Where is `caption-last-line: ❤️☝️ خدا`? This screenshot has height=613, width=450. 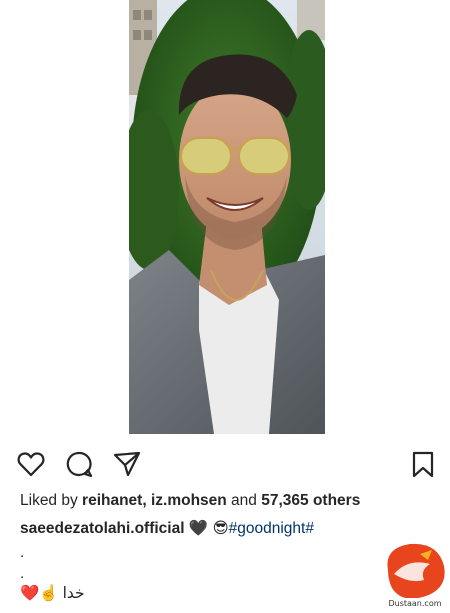
caption-last-line: ❤️☝️ خدا is located at coordinates (52, 593).